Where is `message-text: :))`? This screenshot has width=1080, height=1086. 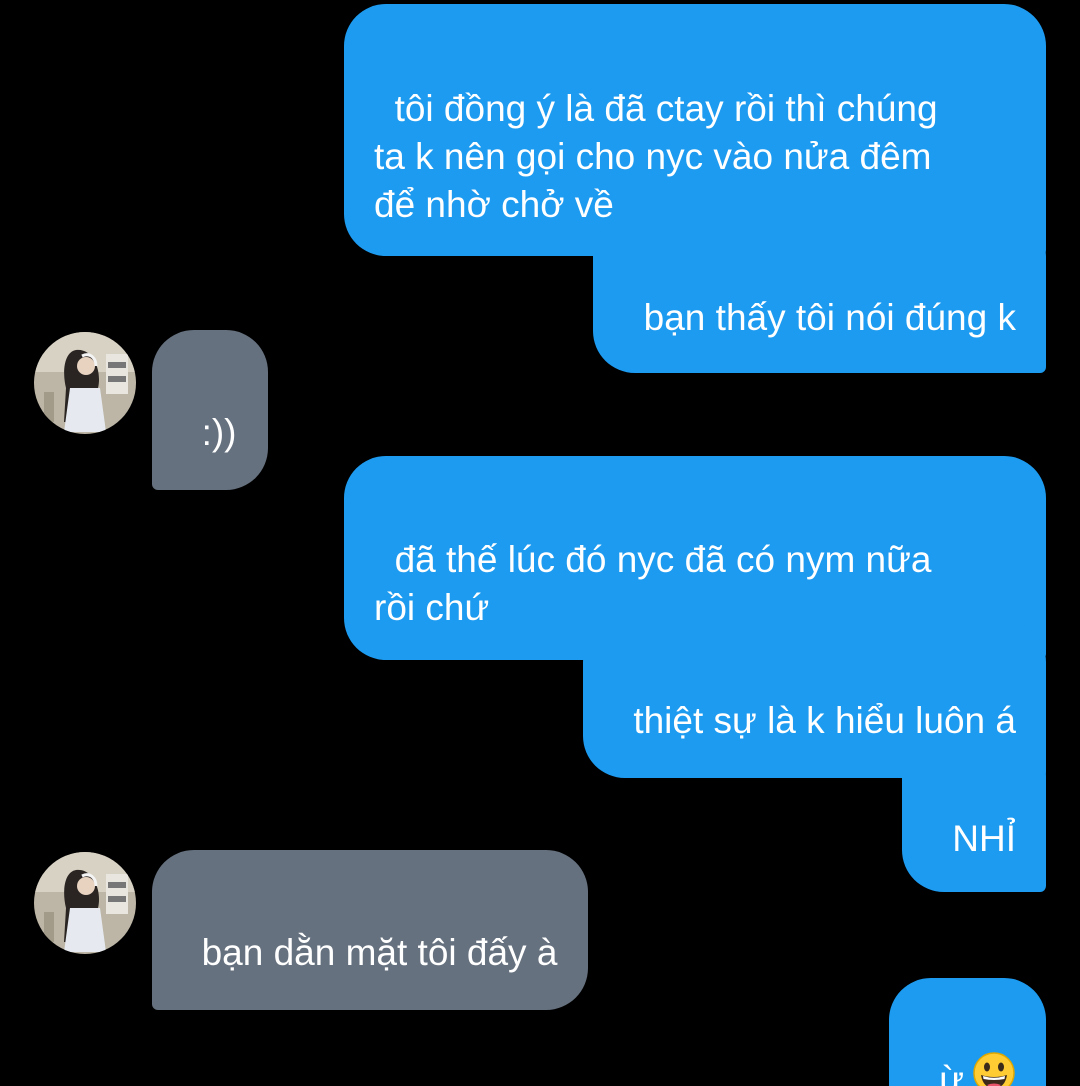 message-text: :)) is located at coordinates (219, 432).